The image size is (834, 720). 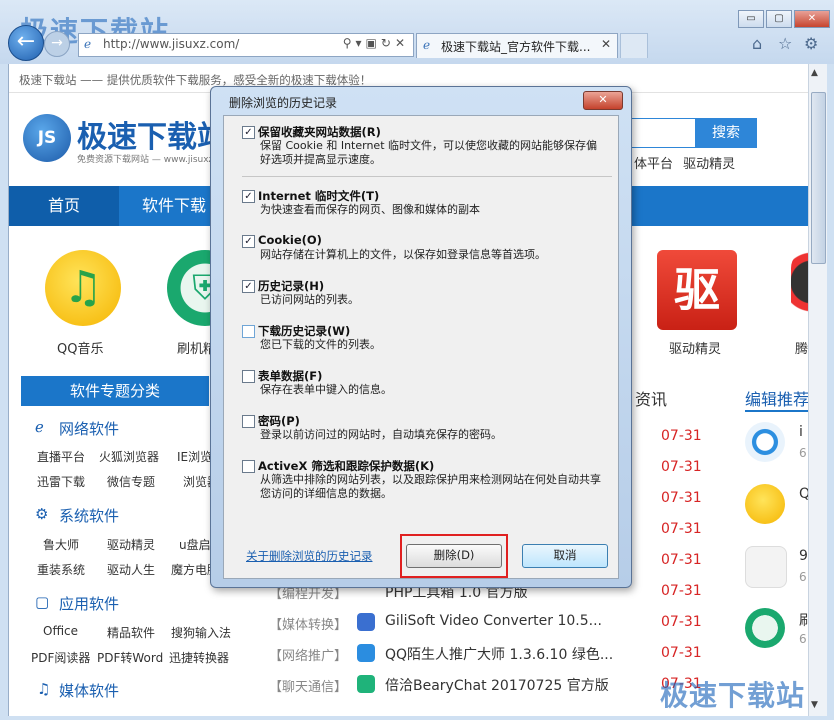 I want to click on option-desc: 网站存储在计算机上的文件，以保存如登录信息等首选项。, so click(x=403, y=254).